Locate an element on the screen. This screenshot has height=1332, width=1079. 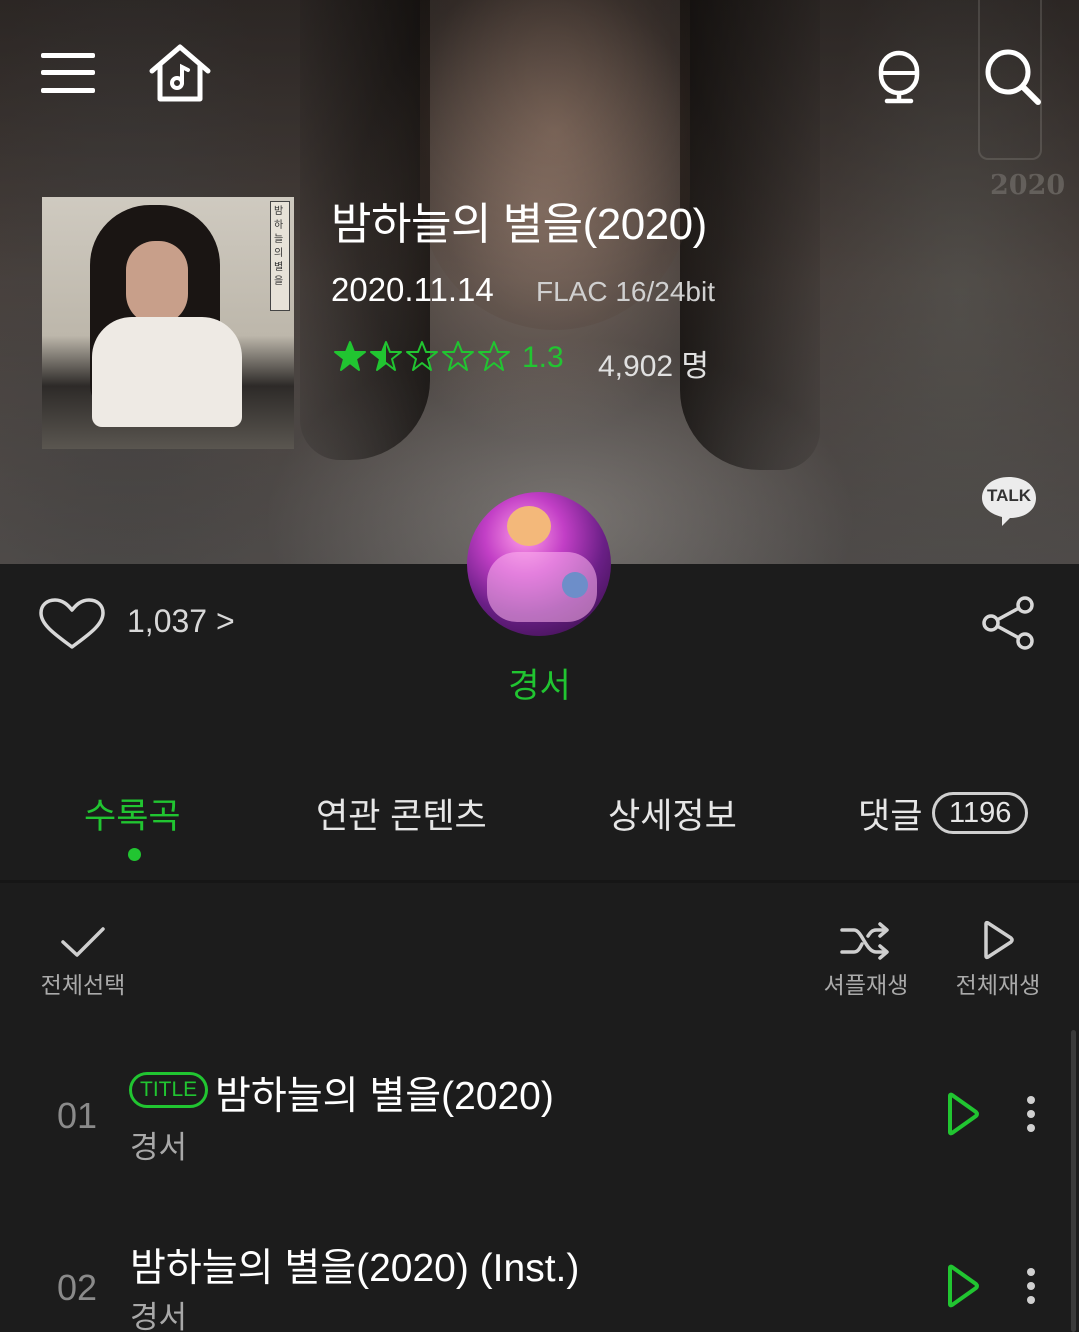
track-row: 01 TITLE 밤하늘의 별을(2020) 경서 is located at coordinates (539, 1130).